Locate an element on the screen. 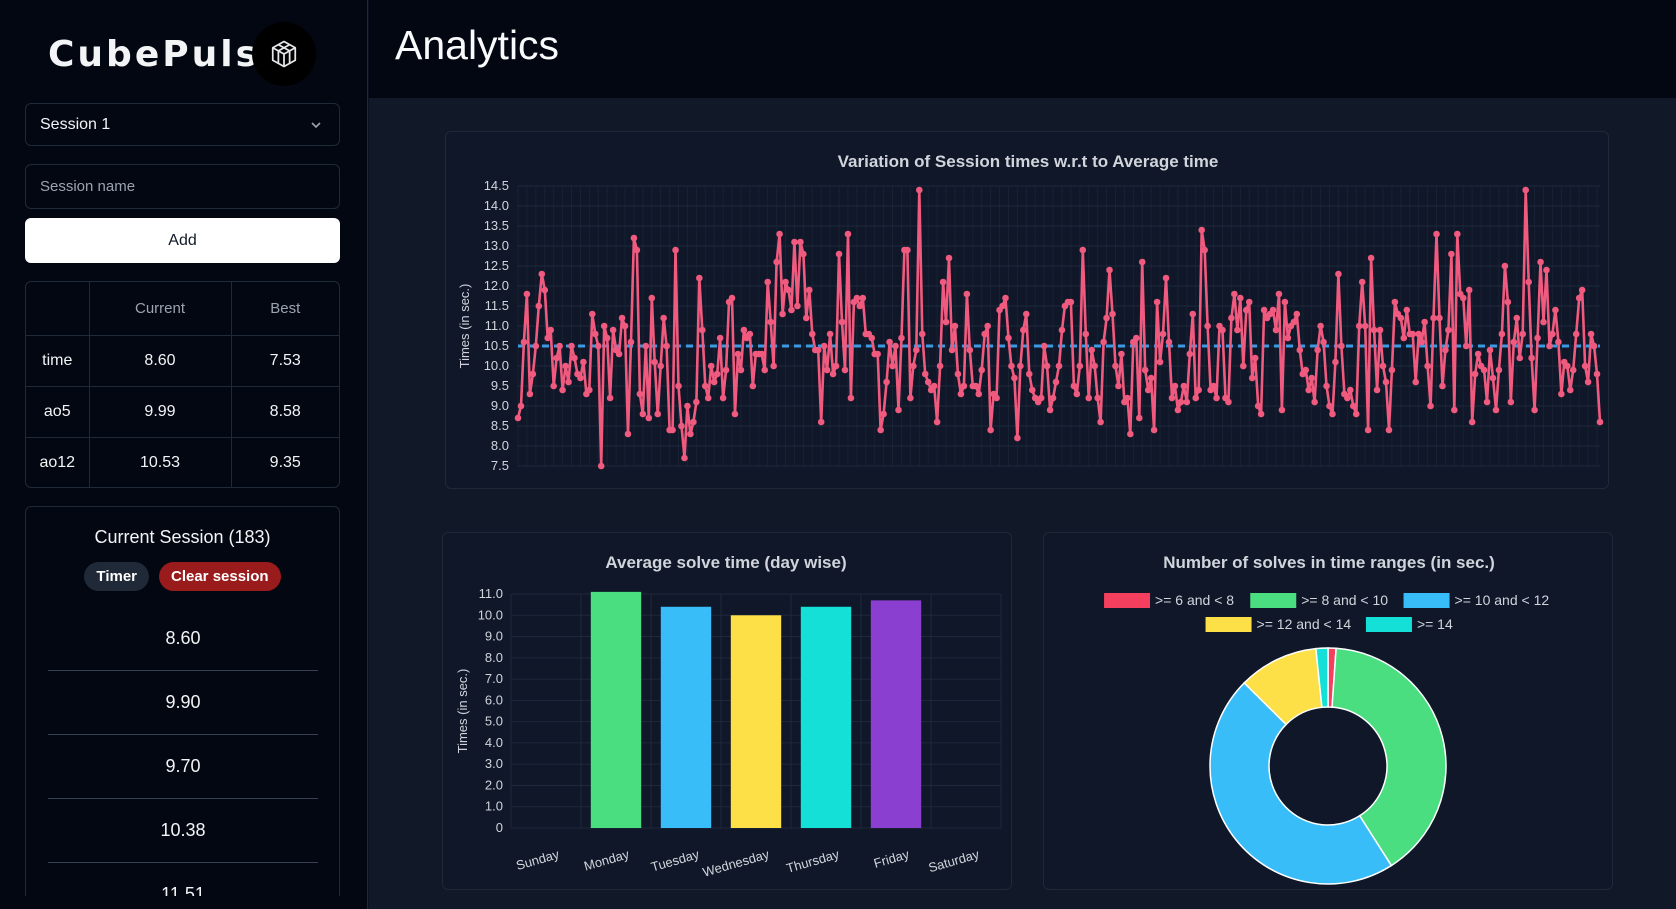 The height and width of the screenshot is (909, 1676). bar is located at coordinates (756, 721).